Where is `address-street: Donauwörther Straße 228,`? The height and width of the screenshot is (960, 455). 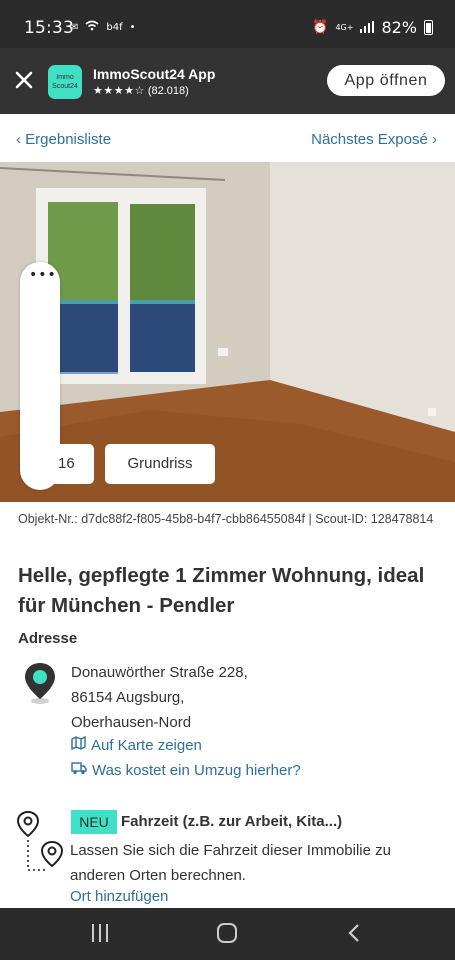 address-street: Donauwörther Straße 228, is located at coordinates (159, 672).